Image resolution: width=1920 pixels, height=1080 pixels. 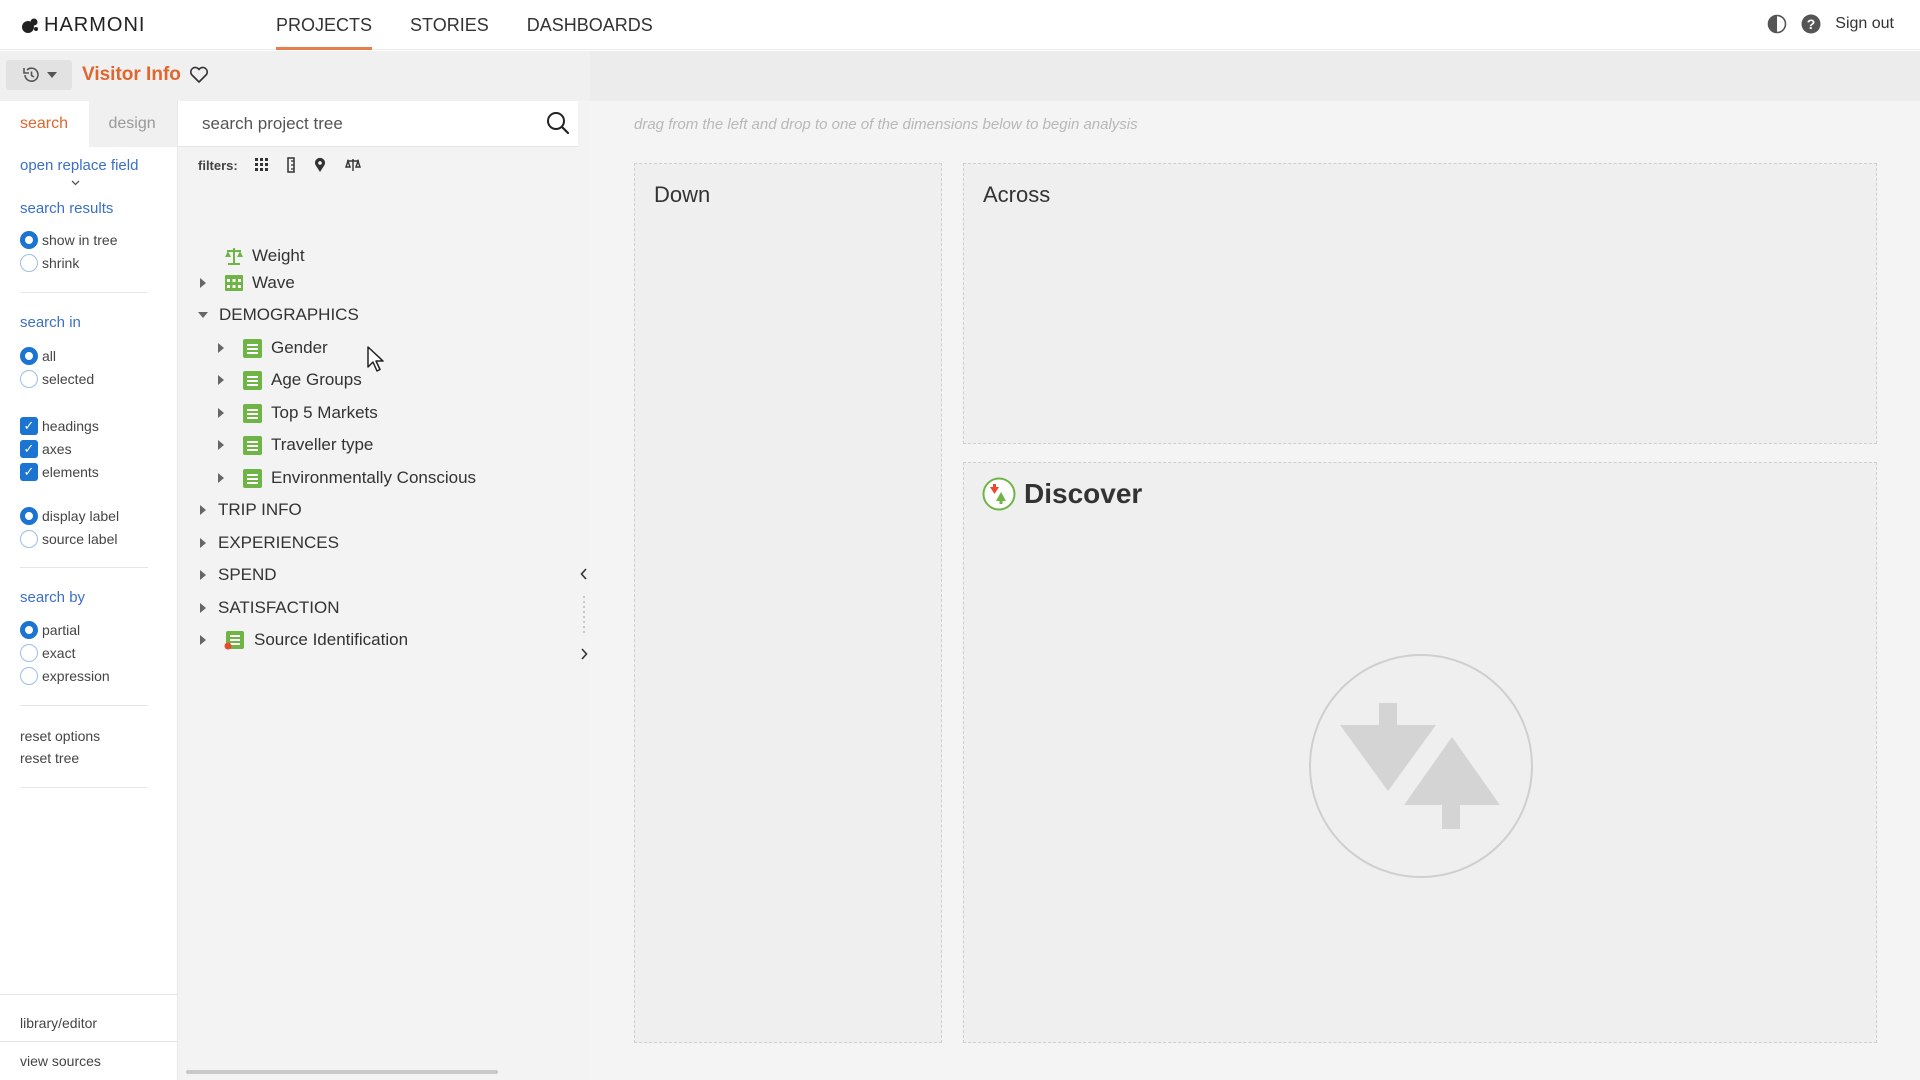 I want to click on discover-label: Discover, so click(x=1083, y=493).